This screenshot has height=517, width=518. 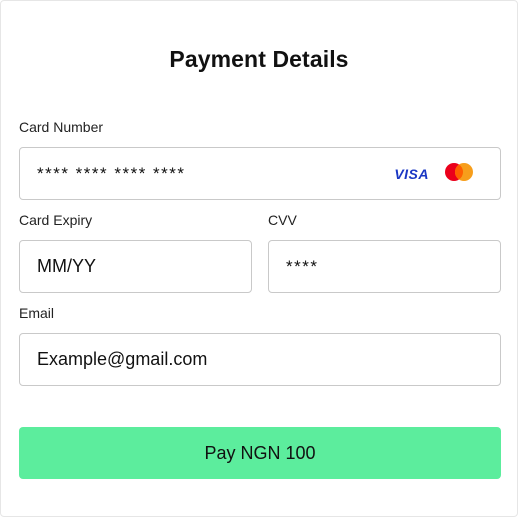 I want to click on mastercard-logo, so click(x=459, y=171).